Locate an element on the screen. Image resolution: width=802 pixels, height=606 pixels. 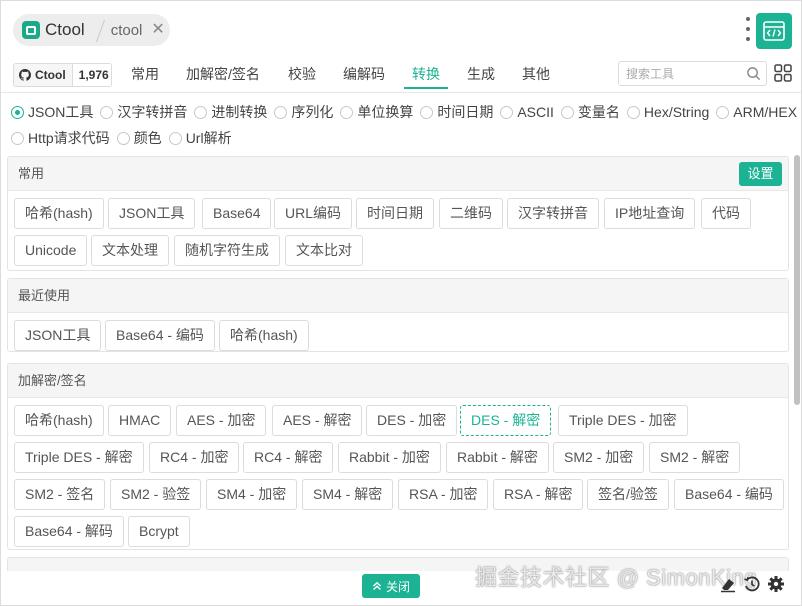
tool-button: Rabbit - 解密 is located at coordinates (497, 457).